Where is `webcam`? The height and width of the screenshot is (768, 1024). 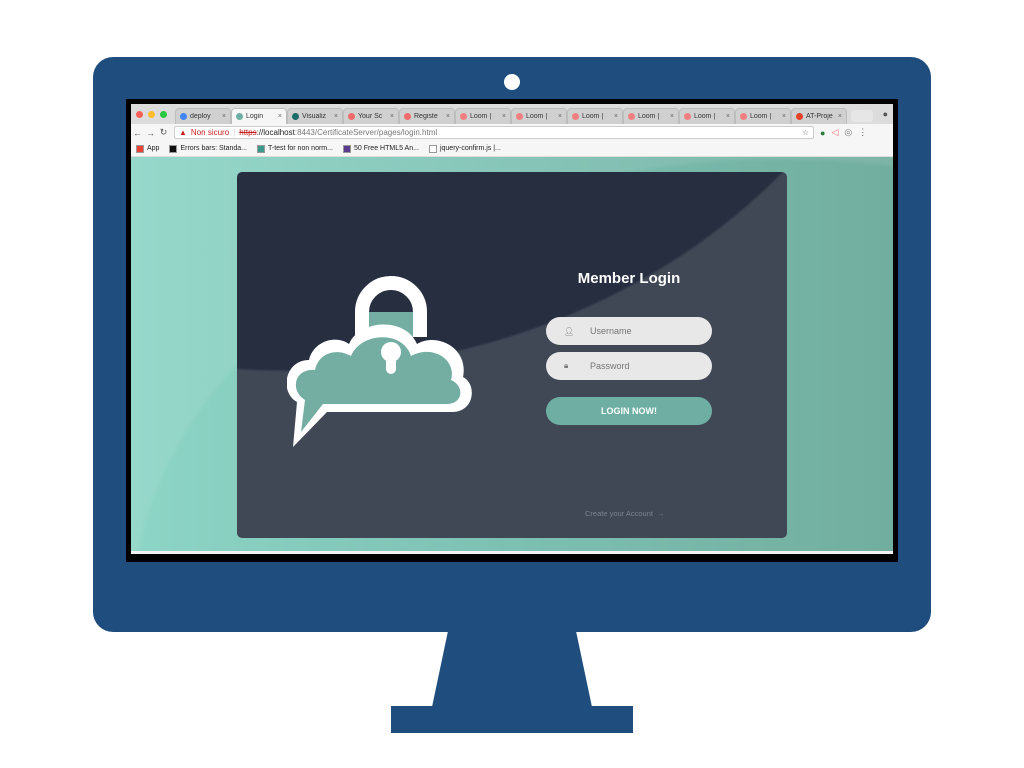
webcam is located at coordinates (512, 82).